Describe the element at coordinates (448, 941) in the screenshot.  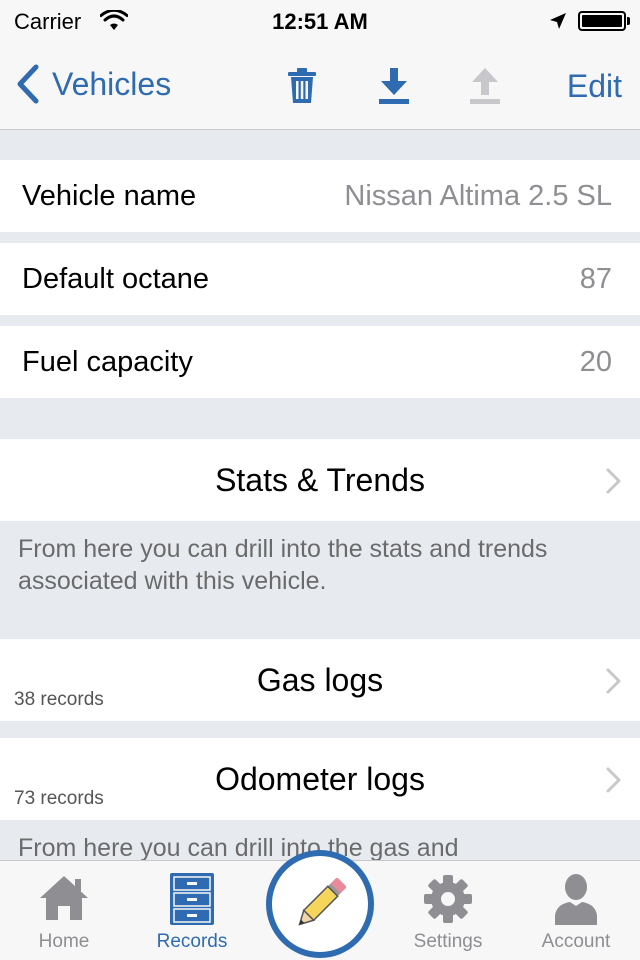
I see `tab-settings-label: Settings` at that location.